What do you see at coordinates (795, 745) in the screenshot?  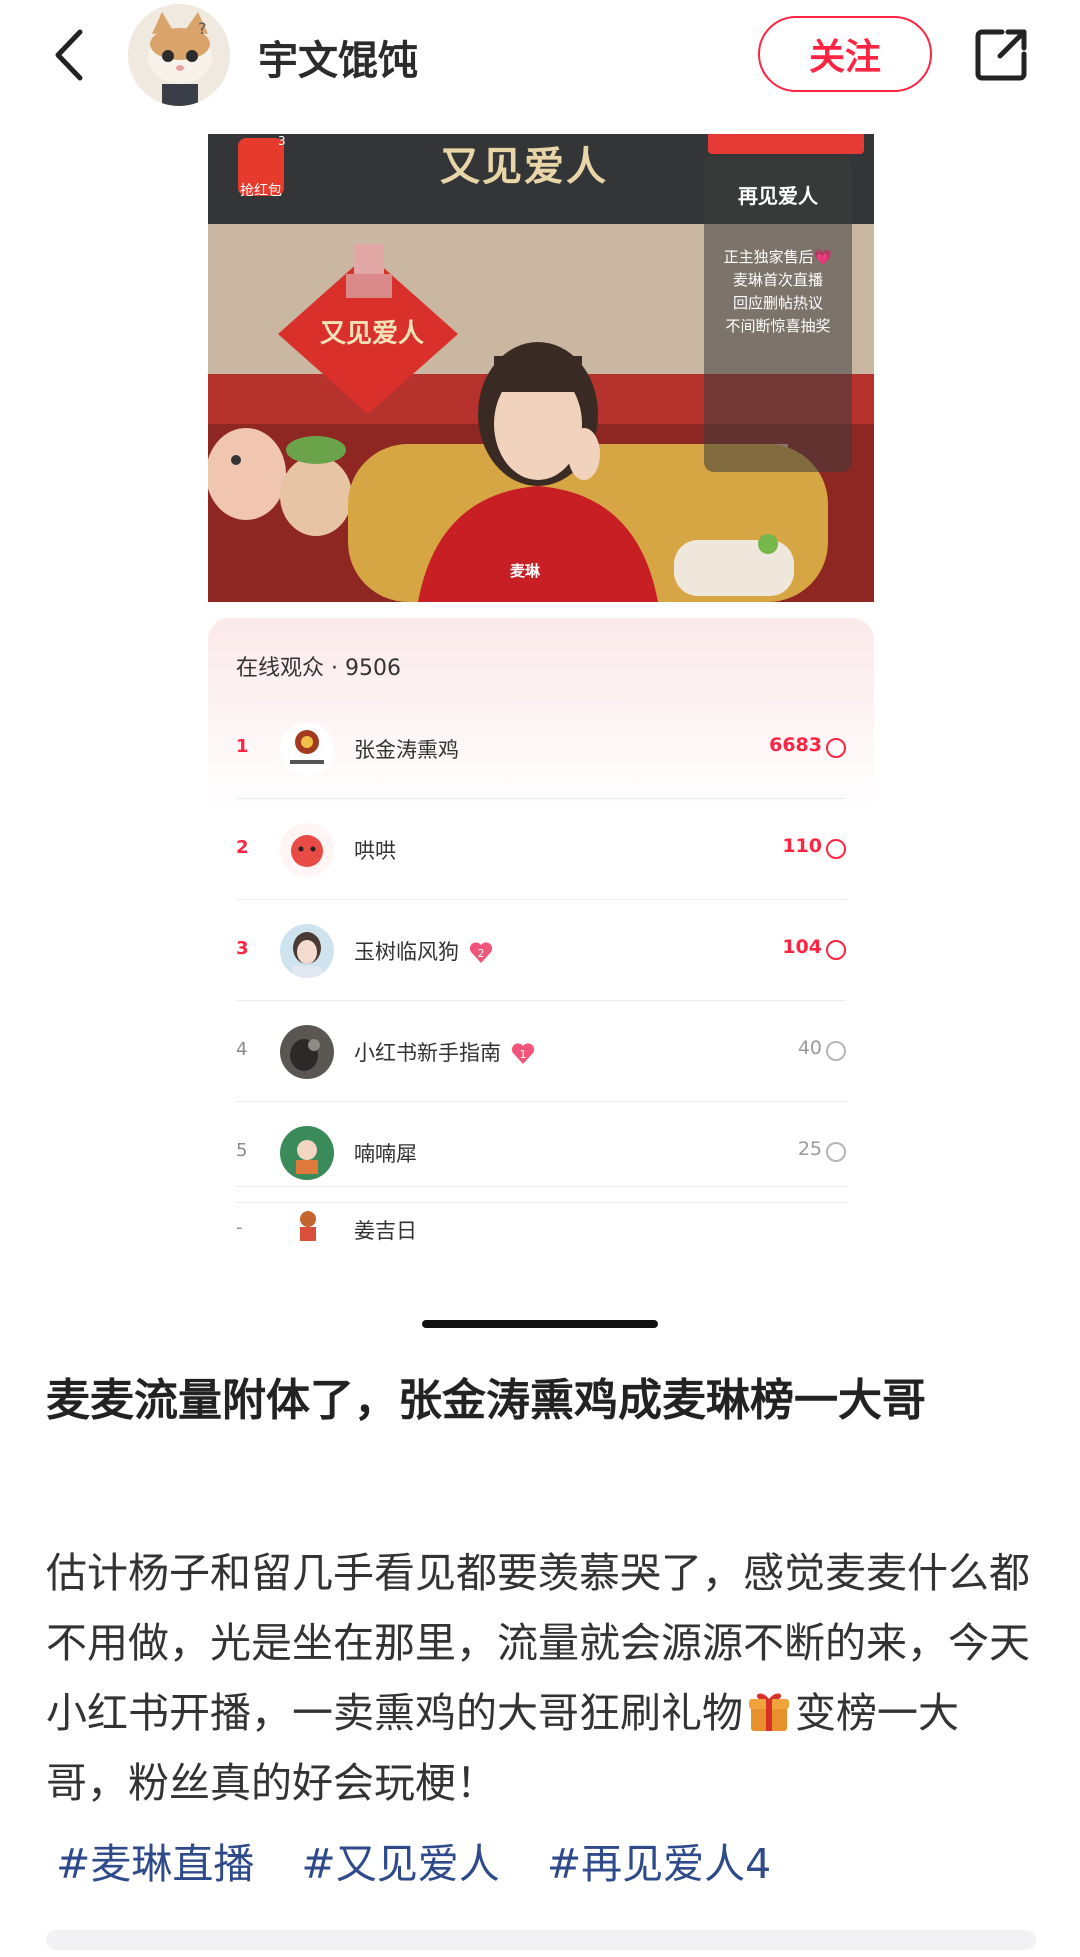 I see `contribution-score: 6683` at bounding box center [795, 745].